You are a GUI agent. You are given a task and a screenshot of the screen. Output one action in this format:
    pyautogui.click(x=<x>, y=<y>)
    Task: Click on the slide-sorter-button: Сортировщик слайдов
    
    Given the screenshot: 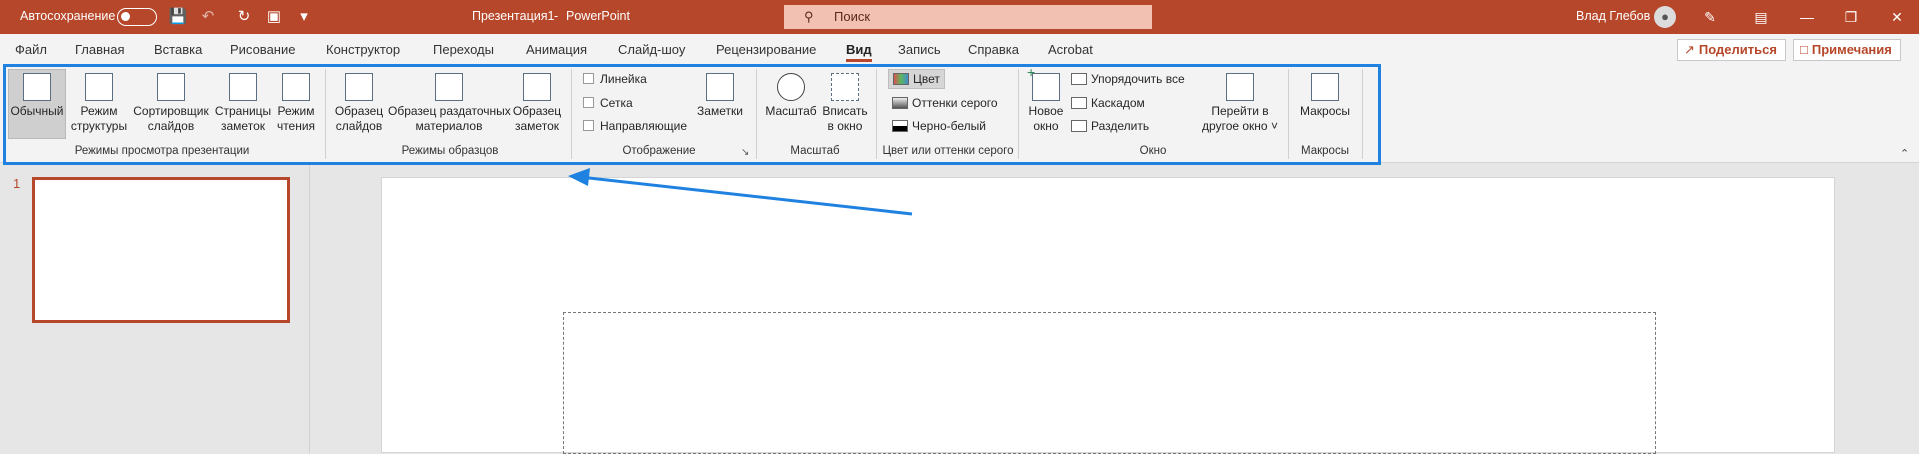 What is the action you would take?
    pyautogui.click(x=171, y=101)
    